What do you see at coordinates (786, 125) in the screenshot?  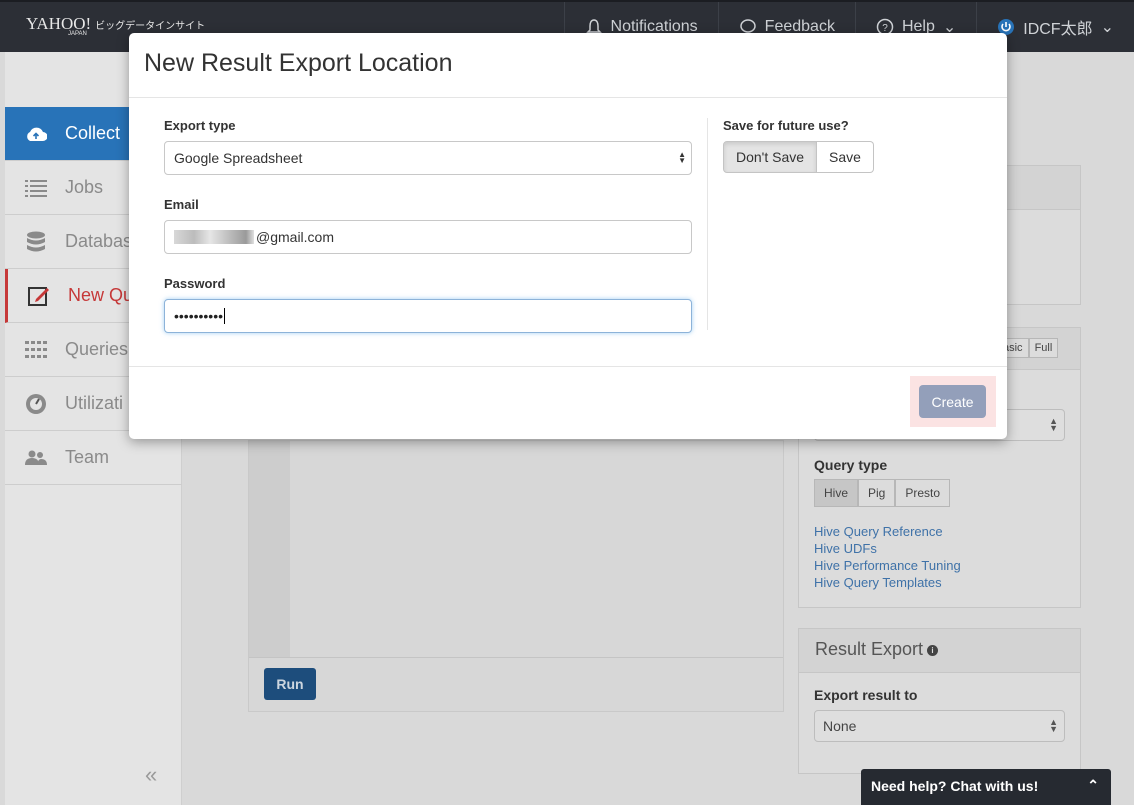 I see `save-future-label: Save for future use?` at bounding box center [786, 125].